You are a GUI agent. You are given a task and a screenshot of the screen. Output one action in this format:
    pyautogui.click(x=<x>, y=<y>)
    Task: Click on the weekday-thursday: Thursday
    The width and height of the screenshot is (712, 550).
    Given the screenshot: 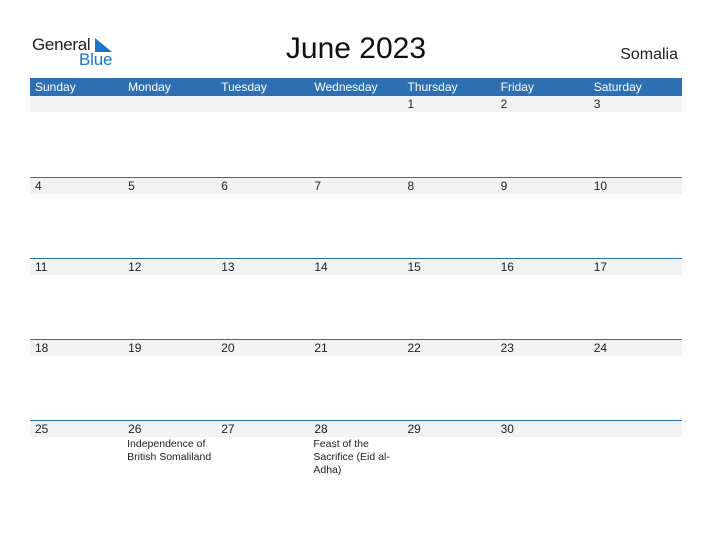 What is the action you would take?
    pyautogui.click(x=432, y=87)
    